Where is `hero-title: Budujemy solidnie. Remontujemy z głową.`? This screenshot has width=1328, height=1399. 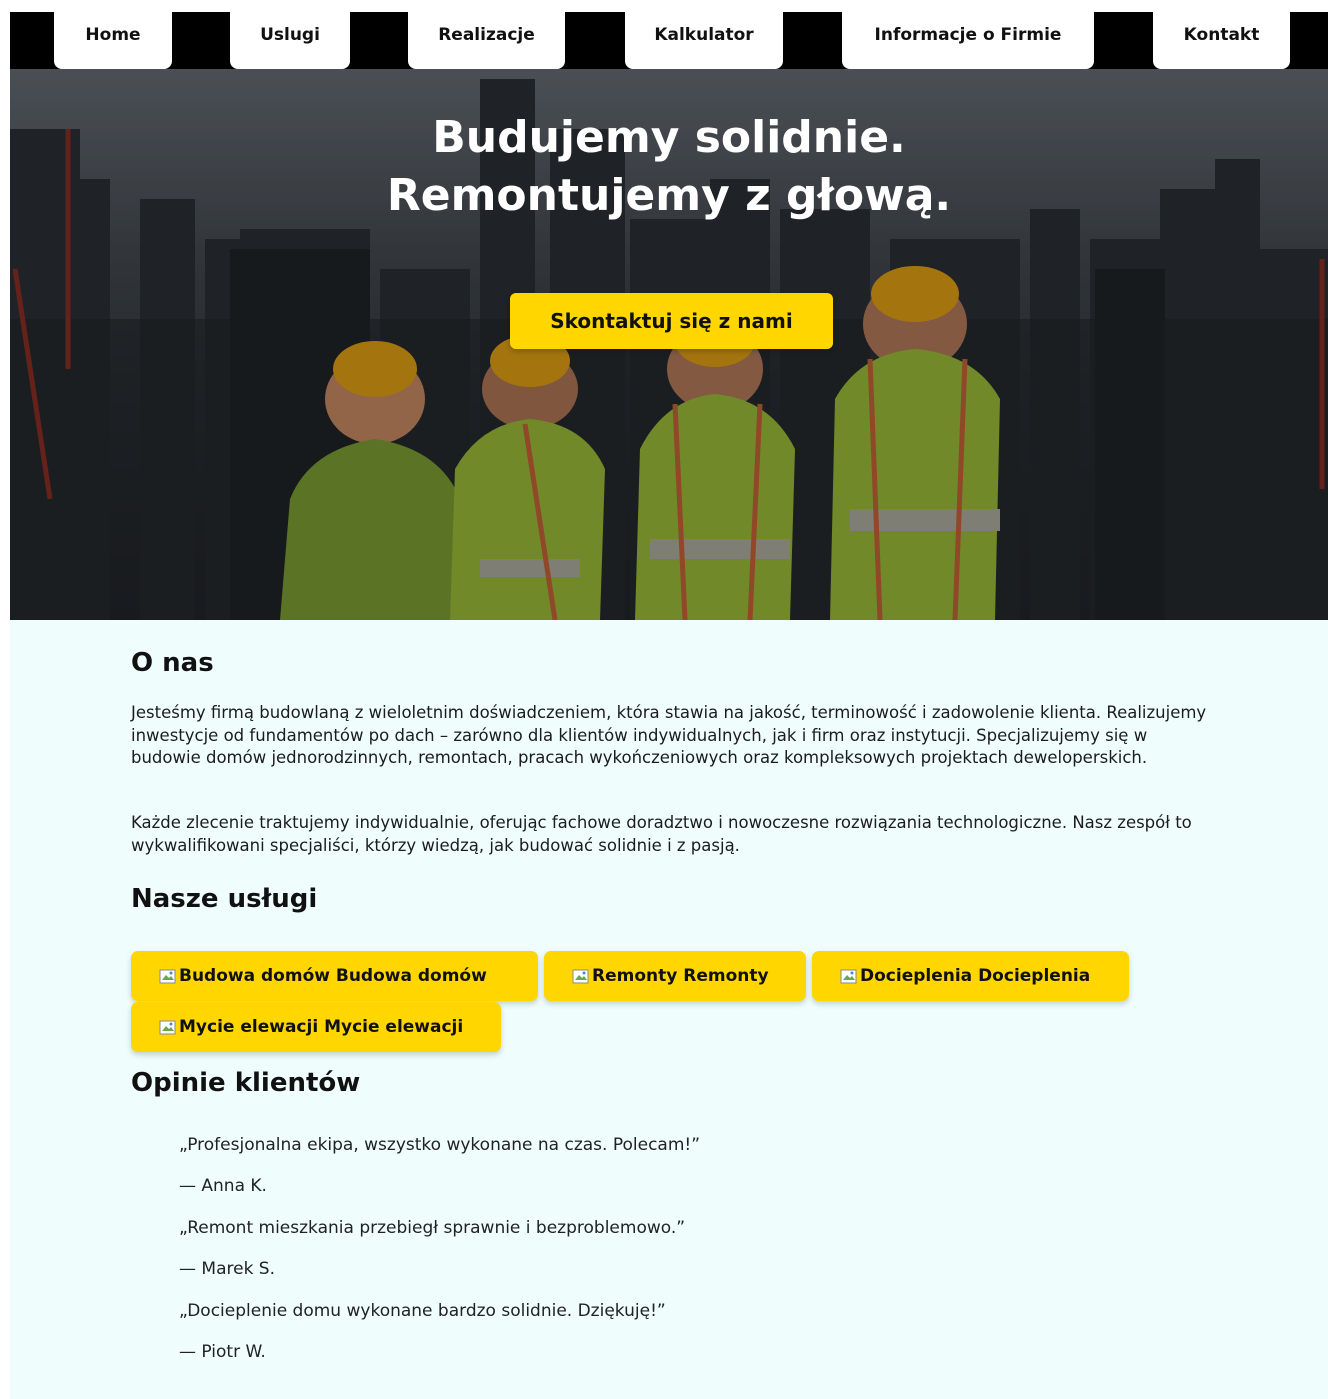
hero-title: Budujemy solidnie. Remontujemy z głową. is located at coordinates (669, 167).